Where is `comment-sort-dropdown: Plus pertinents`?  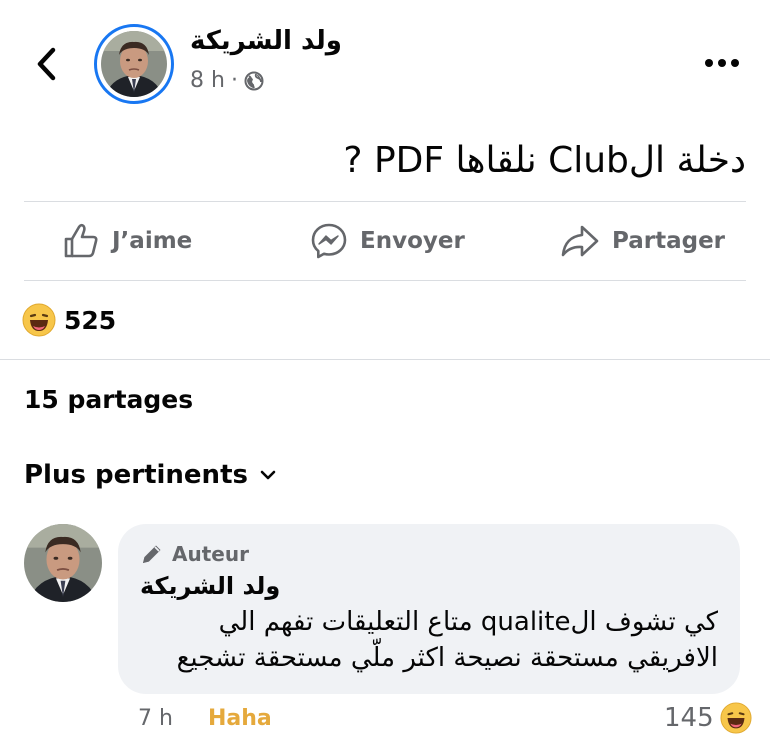 comment-sort-dropdown: Plus pertinents is located at coordinates (150, 475).